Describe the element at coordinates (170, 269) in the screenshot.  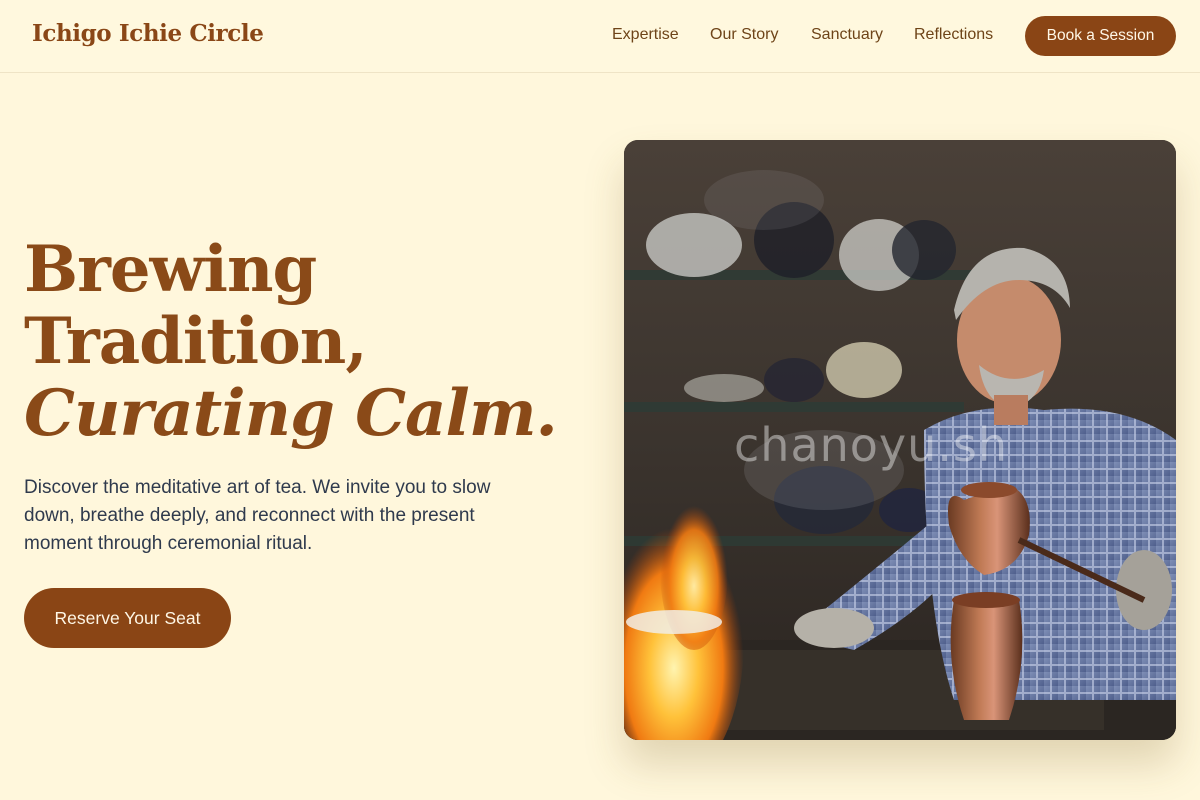
I see `headline-line-1: Brewing` at that location.